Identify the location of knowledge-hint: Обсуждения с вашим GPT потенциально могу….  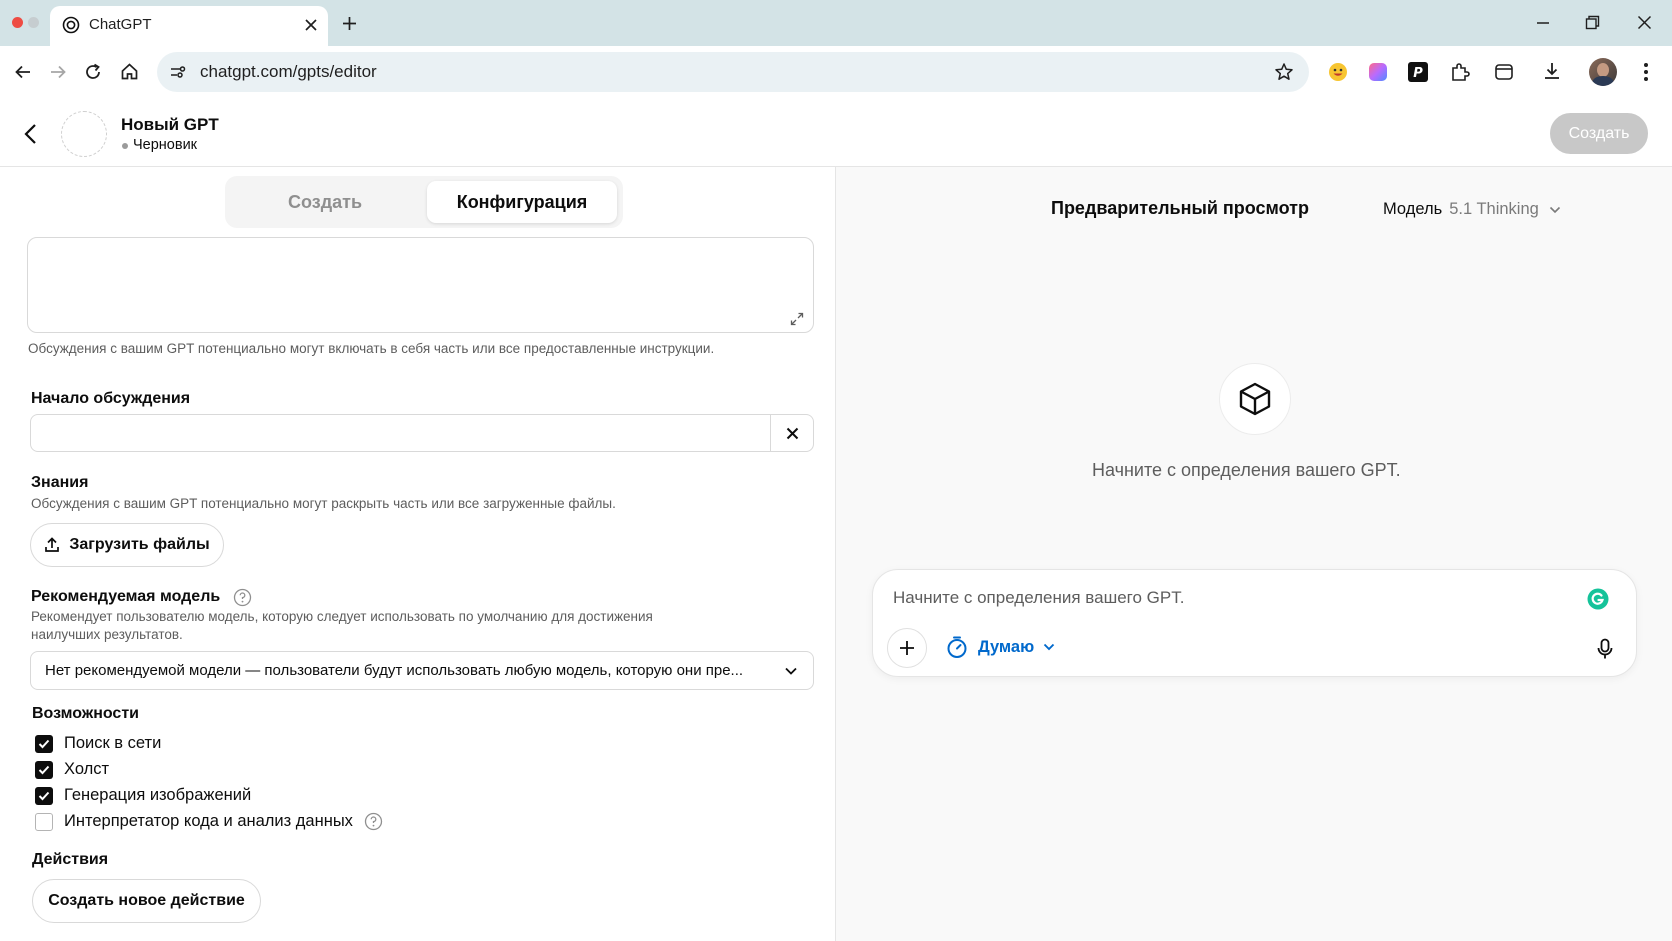
(323, 503).